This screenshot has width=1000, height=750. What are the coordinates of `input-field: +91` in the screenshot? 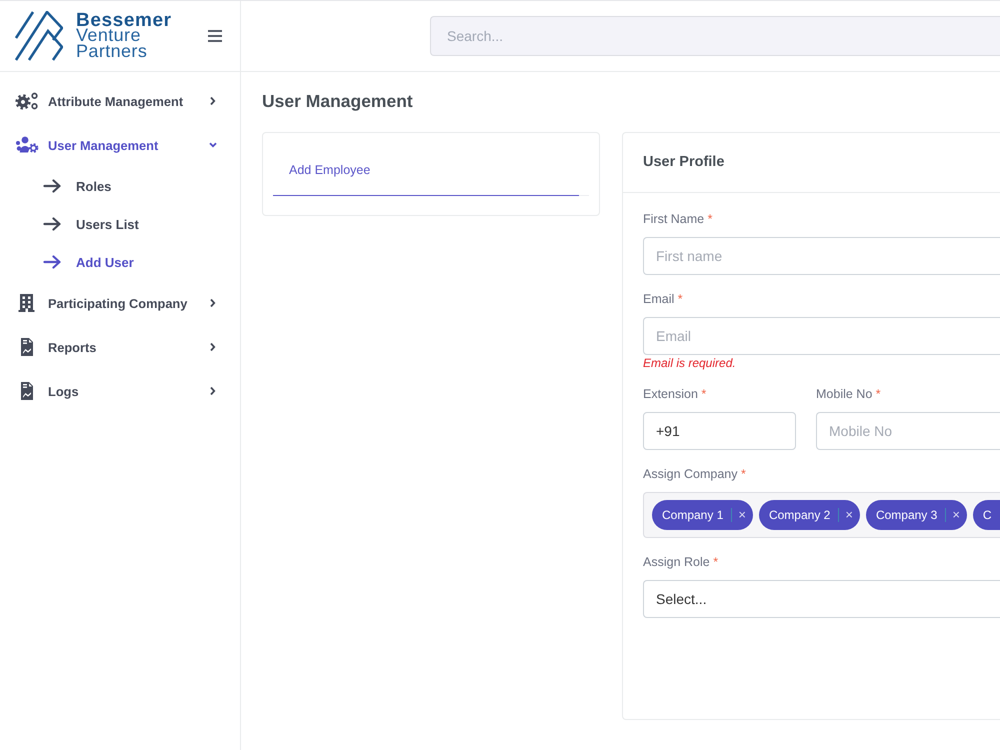 It's located at (719, 431).